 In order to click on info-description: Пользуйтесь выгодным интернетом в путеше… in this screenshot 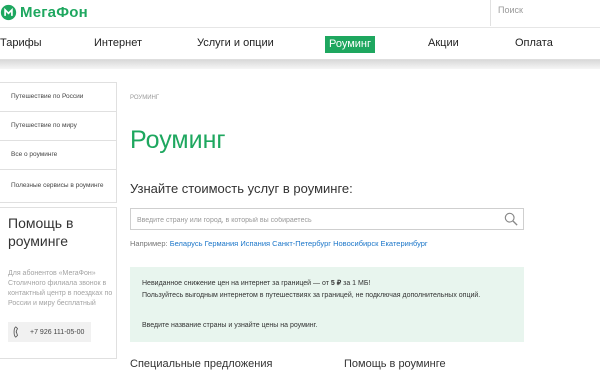, I will do `click(311, 295)`.